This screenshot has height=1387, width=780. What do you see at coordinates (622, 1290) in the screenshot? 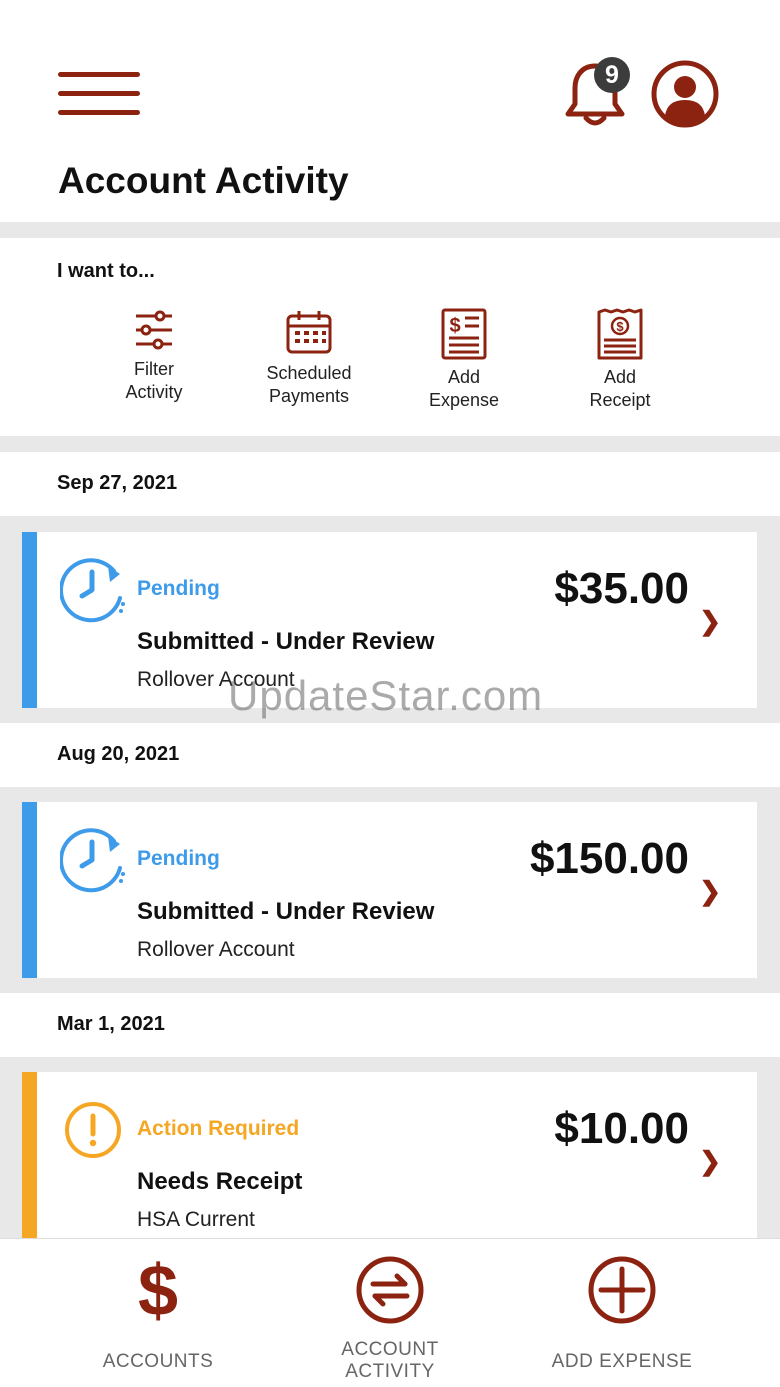
I see `plus-circle-icon` at bounding box center [622, 1290].